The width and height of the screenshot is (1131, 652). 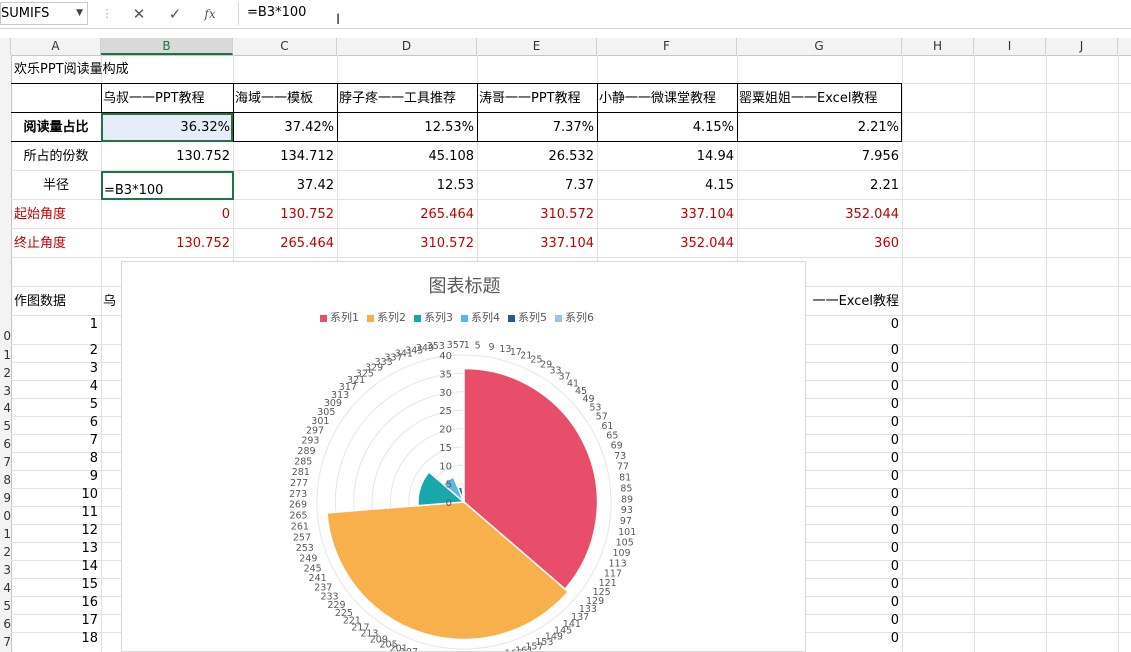 I want to click on angle-tick-label: 253, so click(x=305, y=548).